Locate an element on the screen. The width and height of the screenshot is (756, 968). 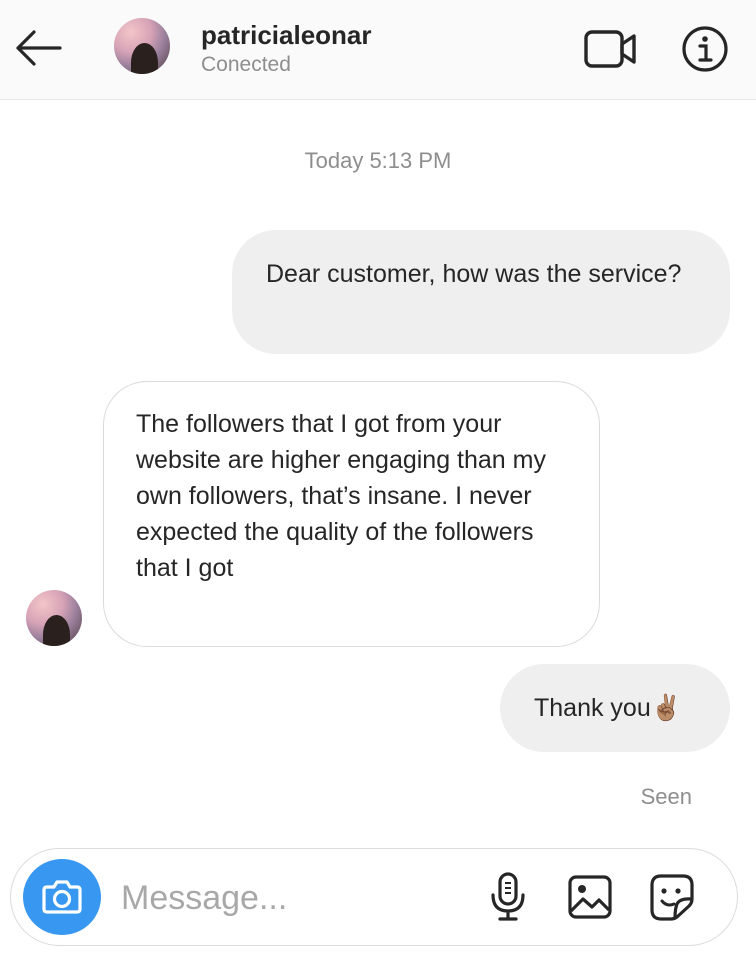
info-icon is located at coordinates (705, 49).